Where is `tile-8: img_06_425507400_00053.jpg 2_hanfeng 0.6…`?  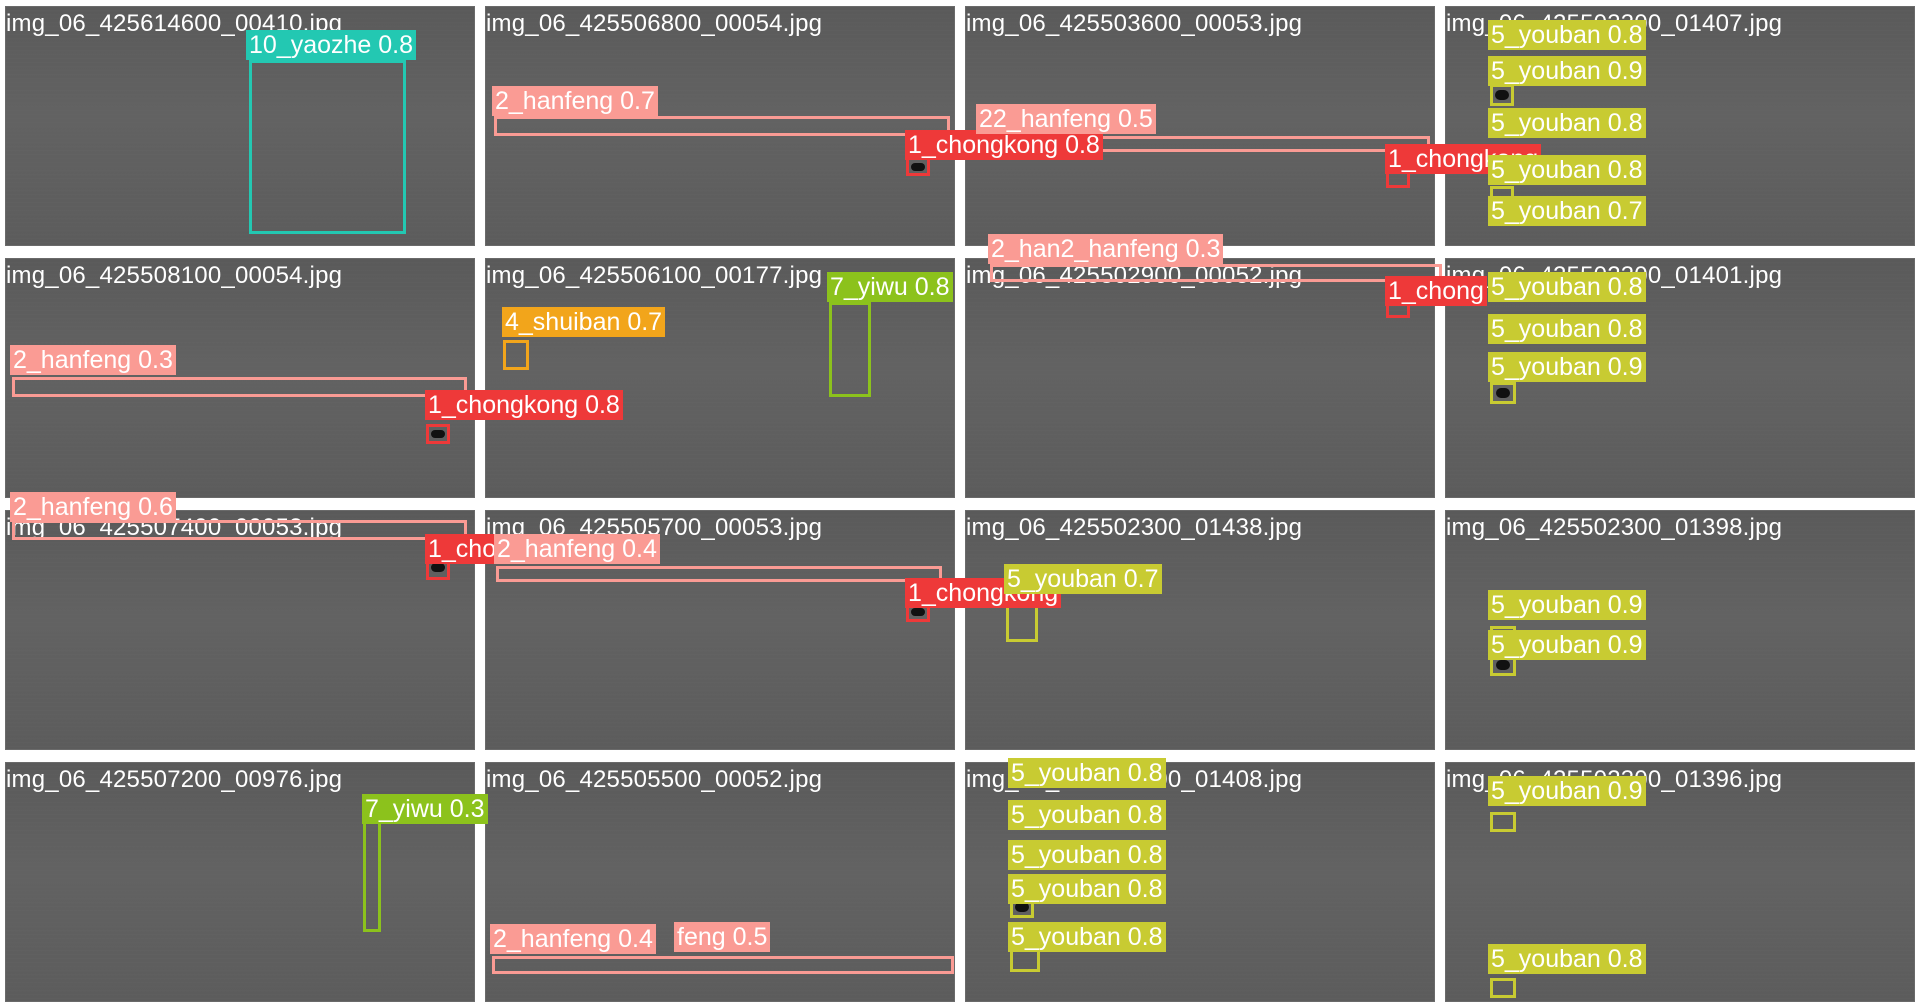 tile-8: img_06_425507400_00053.jpg 2_hanfeng 0.6… is located at coordinates (250, 624).